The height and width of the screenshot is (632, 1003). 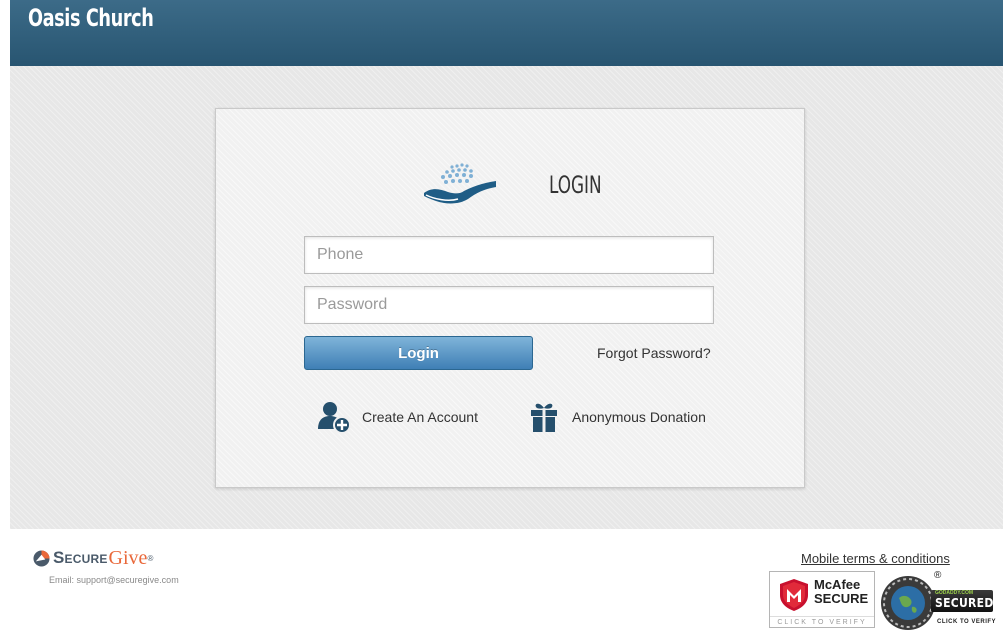 I want to click on add-user-icon, so click(x=334, y=418).